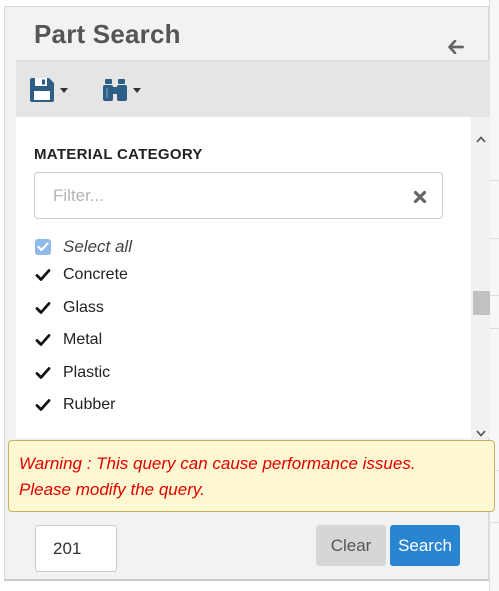  What do you see at coordinates (481, 303) in the screenshot?
I see `scrollbar-thumb` at bounding box center [481, 303].